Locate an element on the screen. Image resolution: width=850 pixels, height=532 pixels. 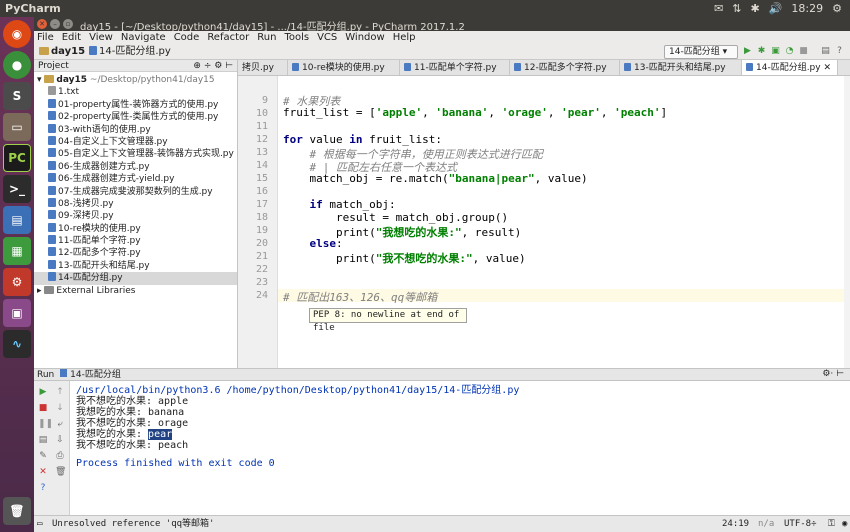
calc-icon: ▦ is located at coordinates (17, 251).